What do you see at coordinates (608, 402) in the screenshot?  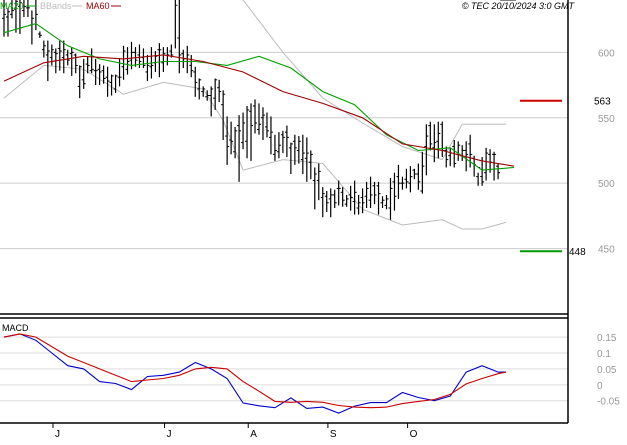 I see `macd-tick-label: -0.05` at bounding box center [608, 402].